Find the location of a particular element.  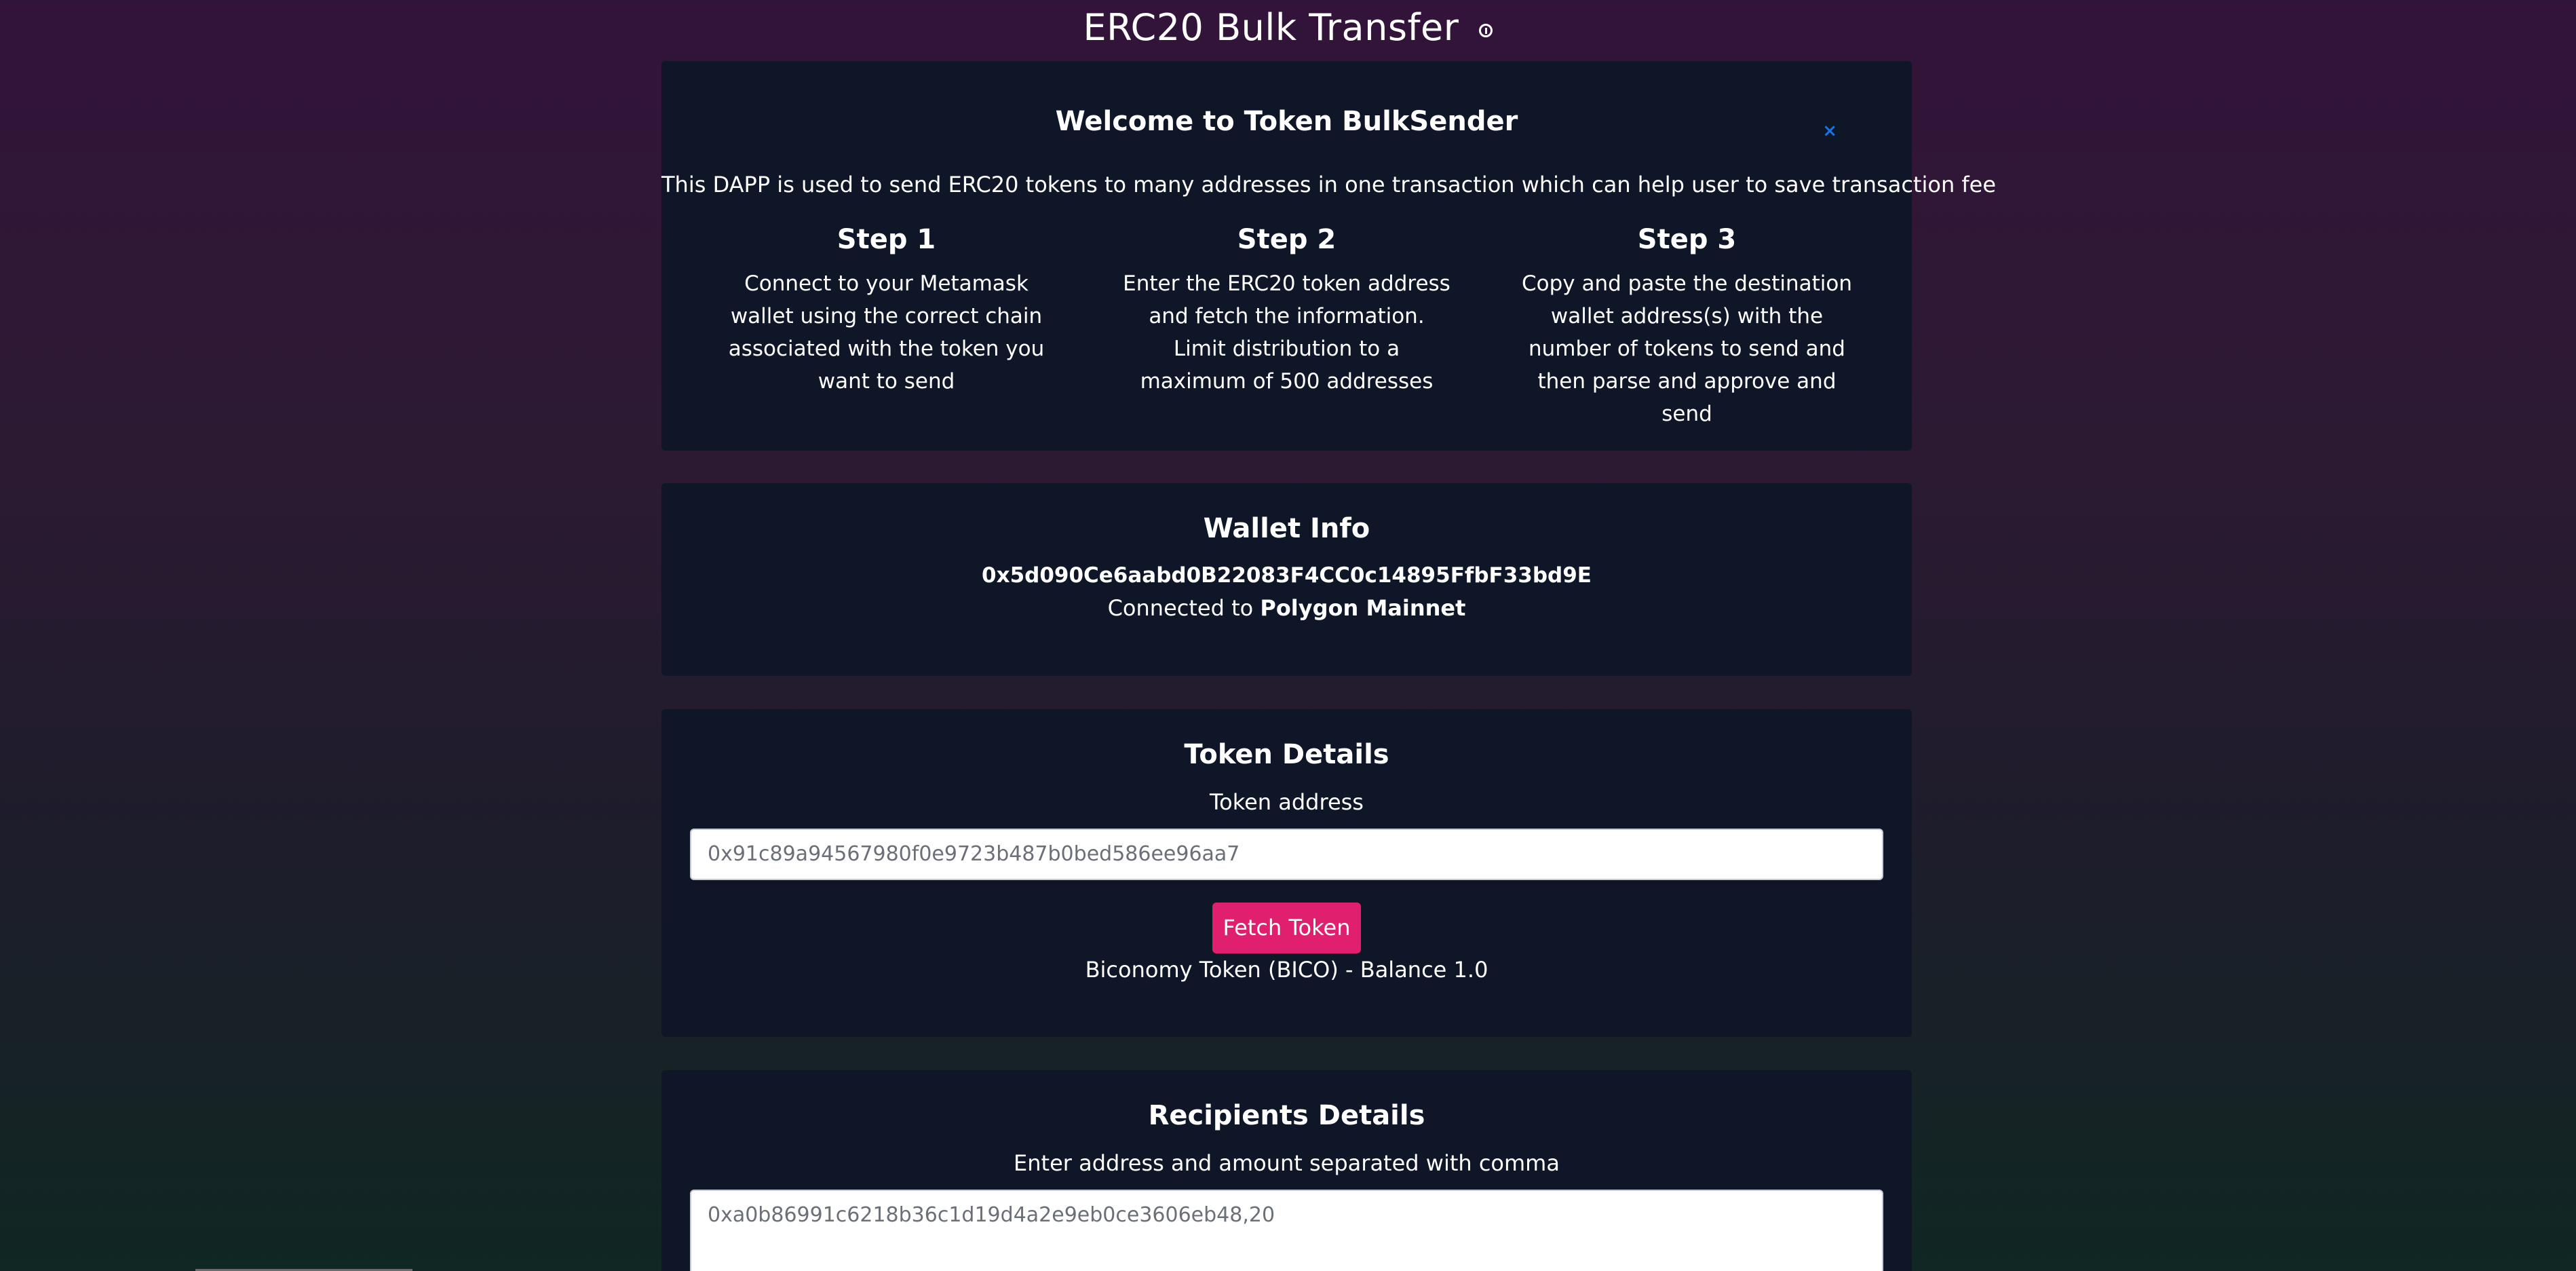

app-header: ERC20 Bulk Transfer is located at coordinates (1288, 27).